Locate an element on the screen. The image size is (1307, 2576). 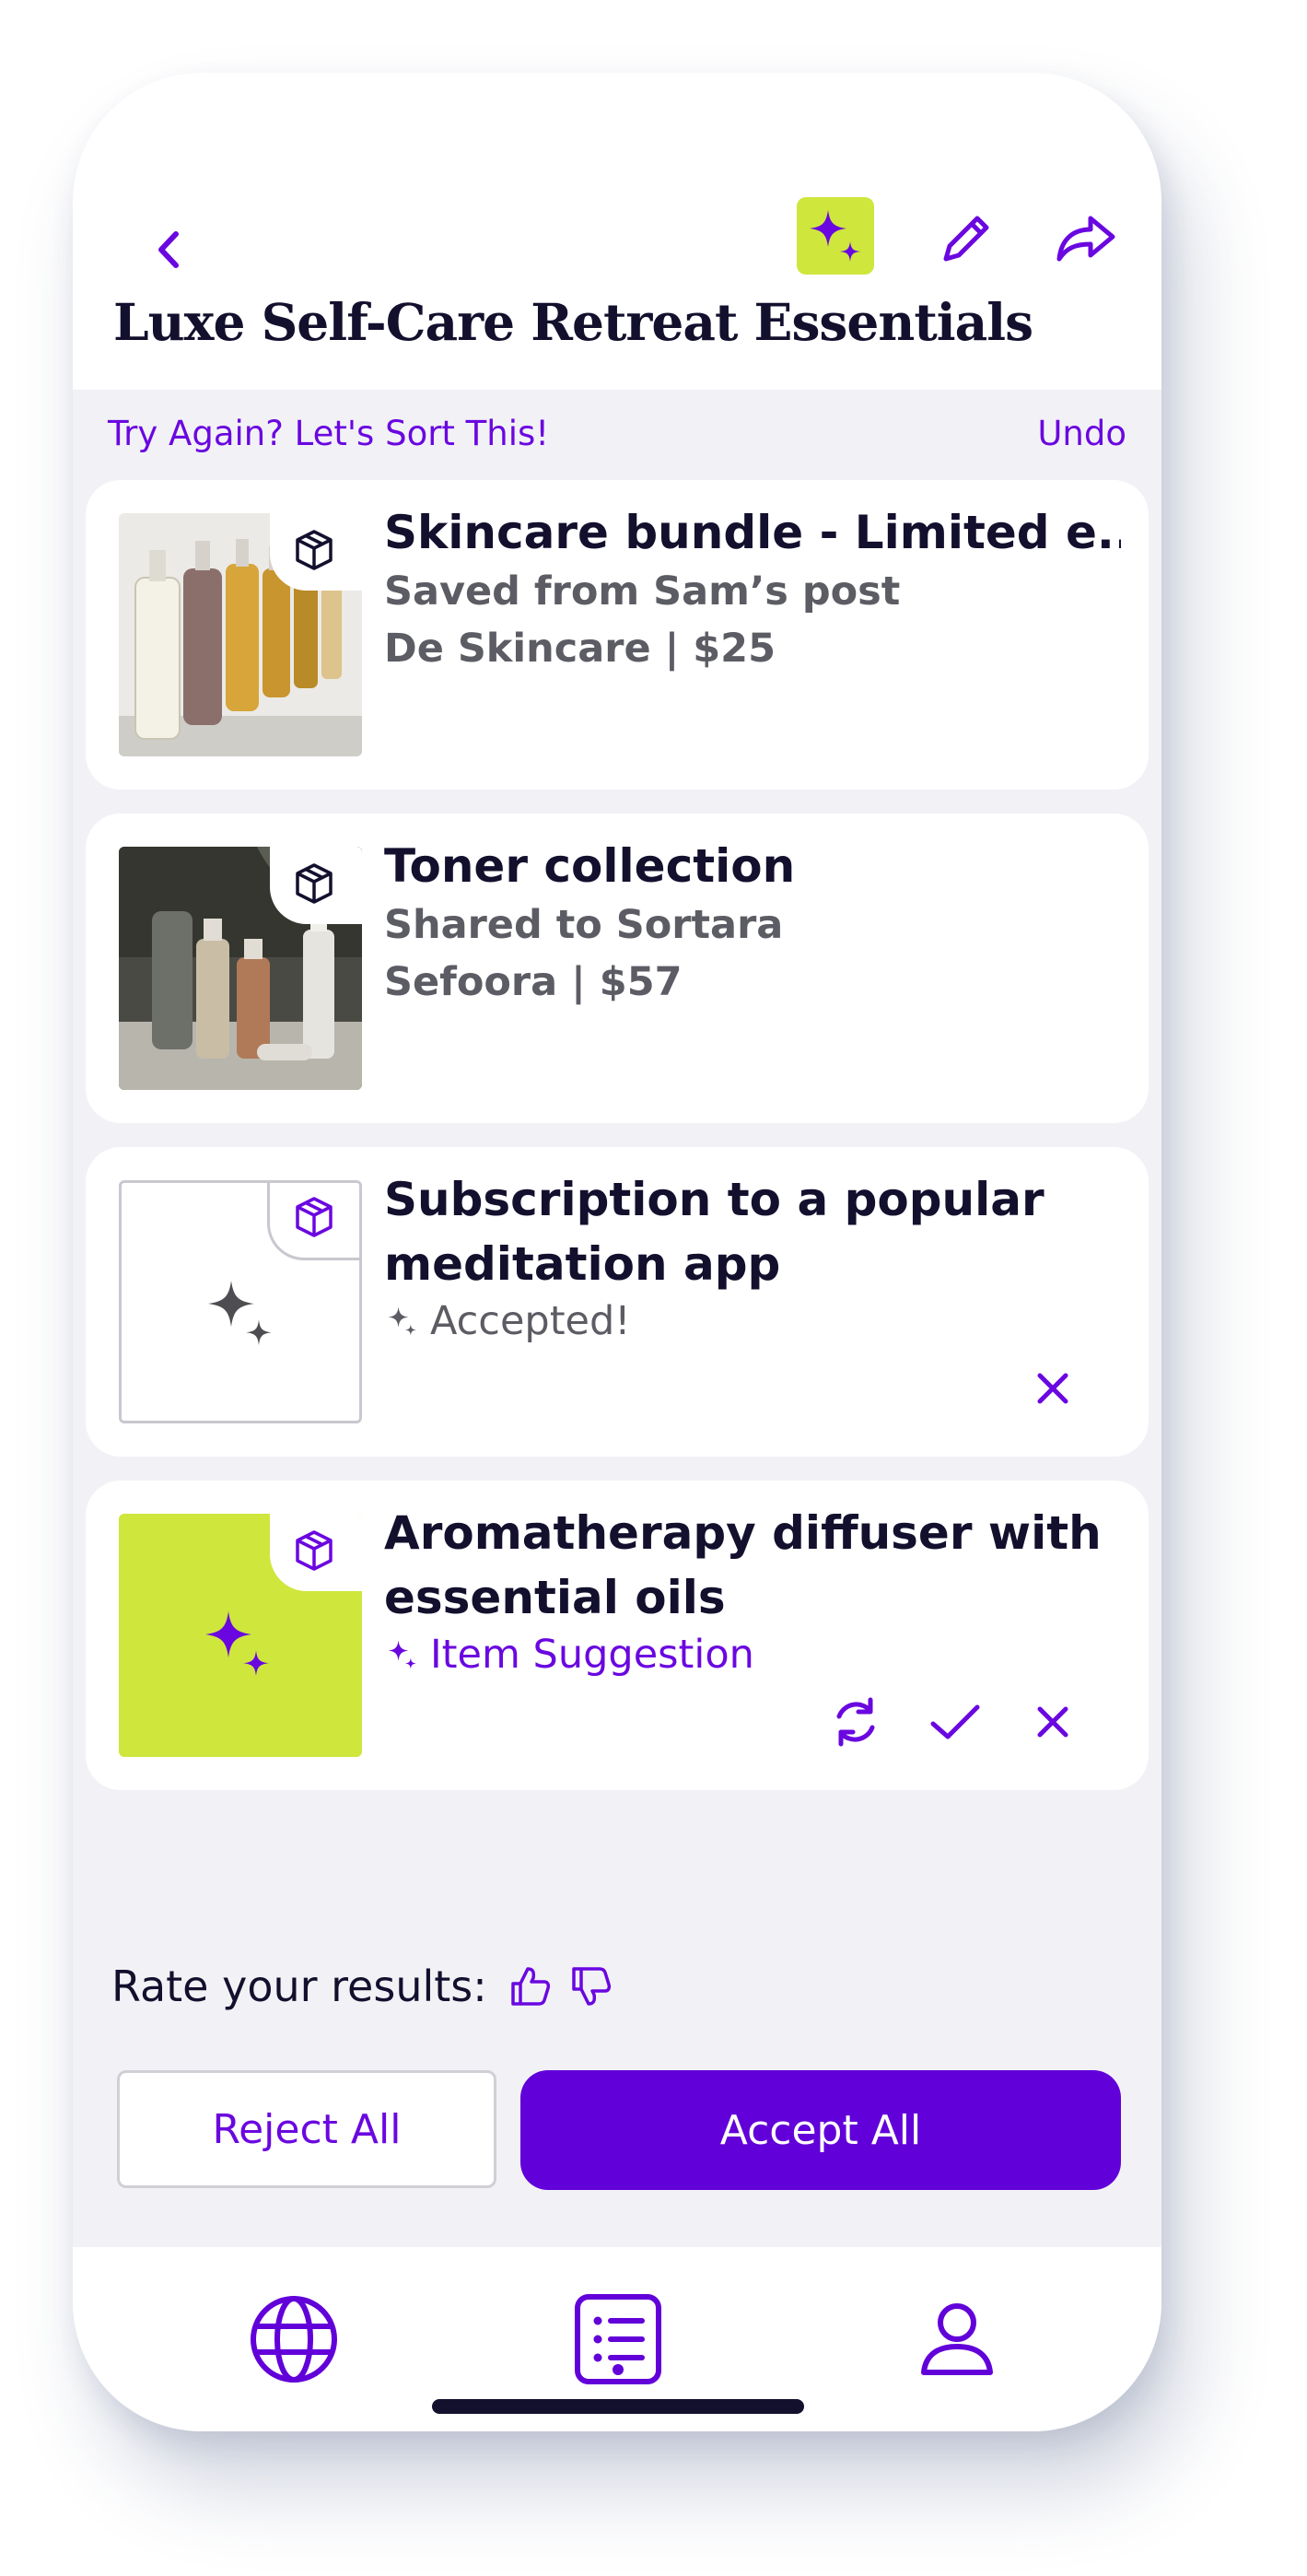
check-icon is located at coordinates (955, 1721).